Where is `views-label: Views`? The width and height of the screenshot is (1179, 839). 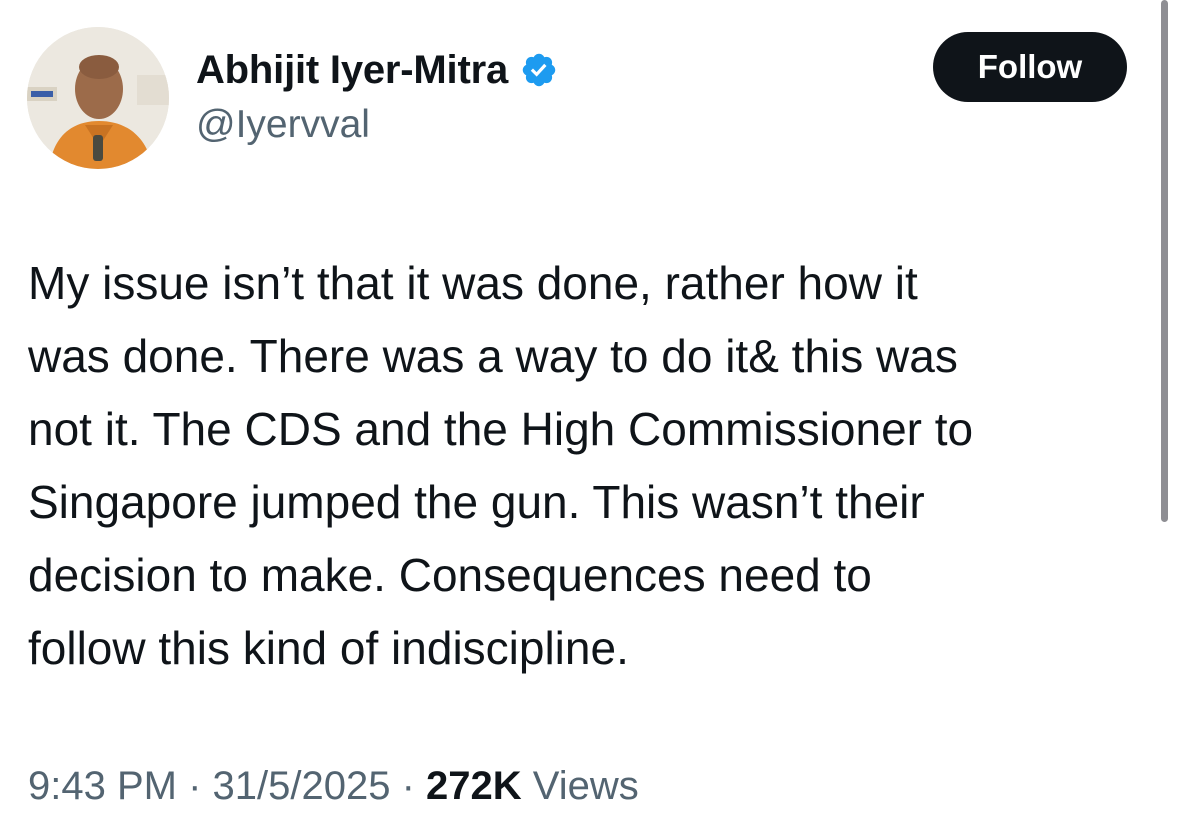 views-label: Views is located at coordinates (585, 786).